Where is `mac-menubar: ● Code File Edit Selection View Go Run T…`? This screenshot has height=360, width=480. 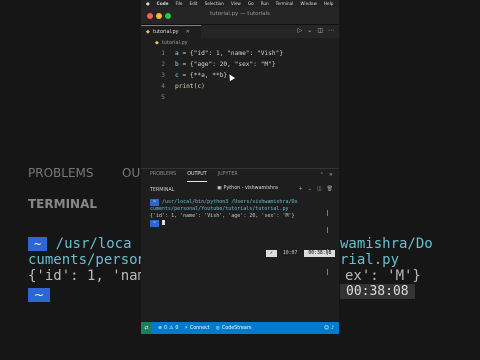 mac-menubar: ● Code File Edit Selection View Go Run T… is located at coordinates (240, 3).